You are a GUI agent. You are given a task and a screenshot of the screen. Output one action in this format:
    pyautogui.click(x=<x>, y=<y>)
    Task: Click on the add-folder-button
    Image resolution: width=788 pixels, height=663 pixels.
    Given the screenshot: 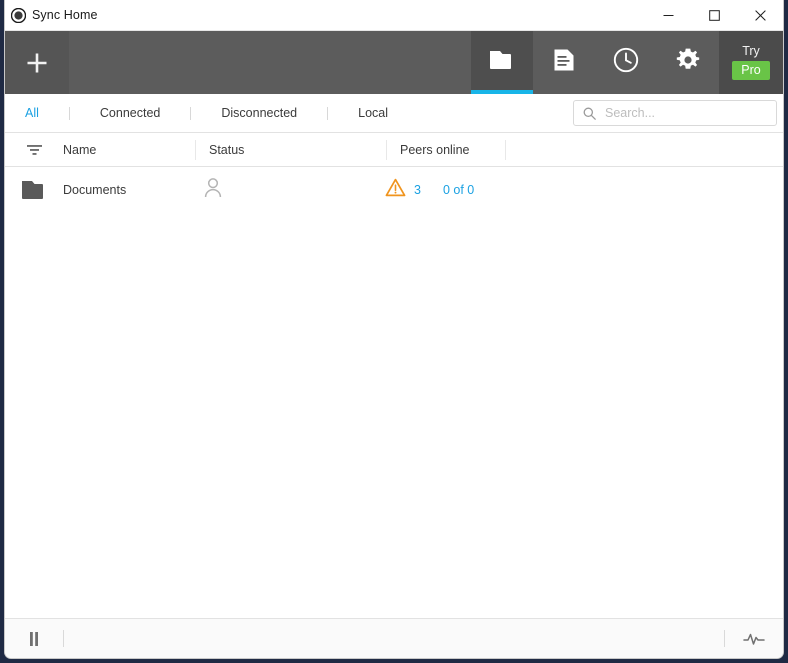 What is the action you would take?
    pyautogui.click(x=37, y=62)
    